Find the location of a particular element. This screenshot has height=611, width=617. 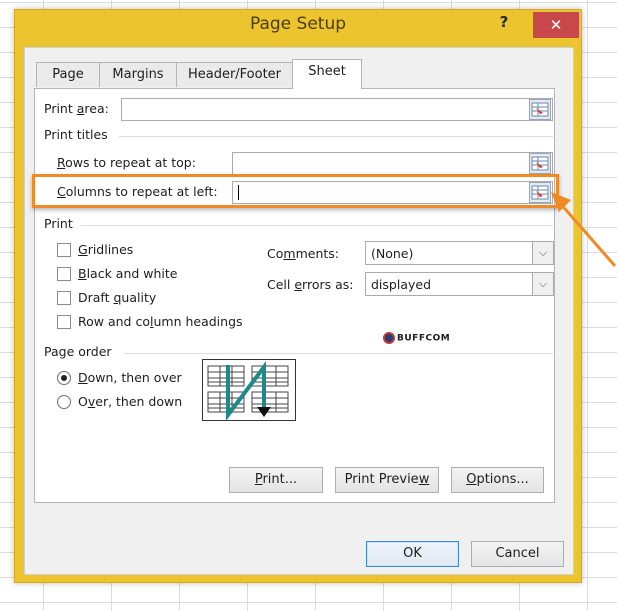

print-titles-heading: Print titles is located at coordinates (76, 134).